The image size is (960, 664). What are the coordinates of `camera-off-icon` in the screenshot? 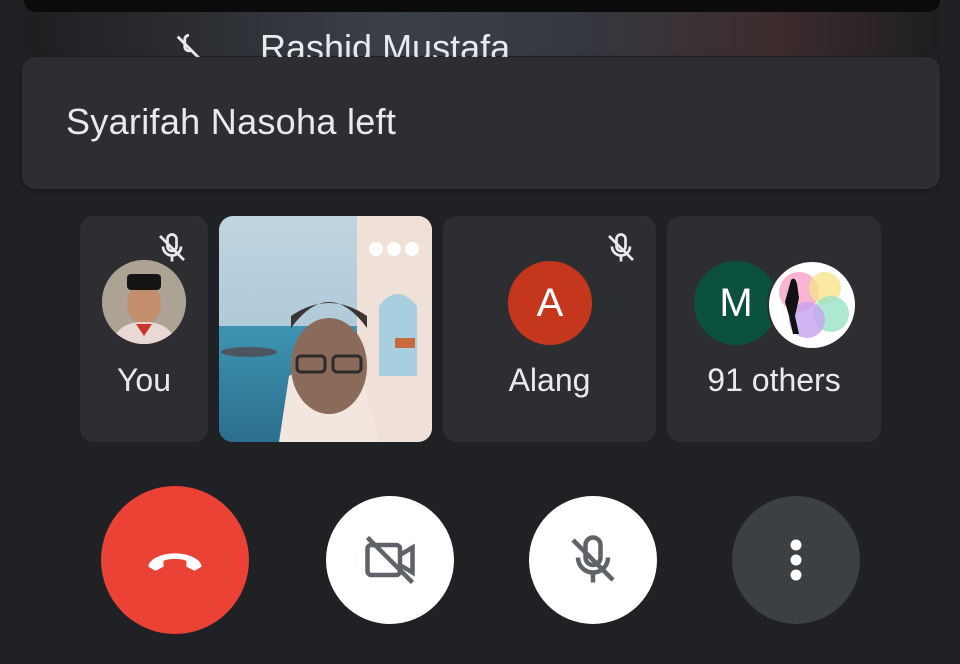 It's located at (390, 560).